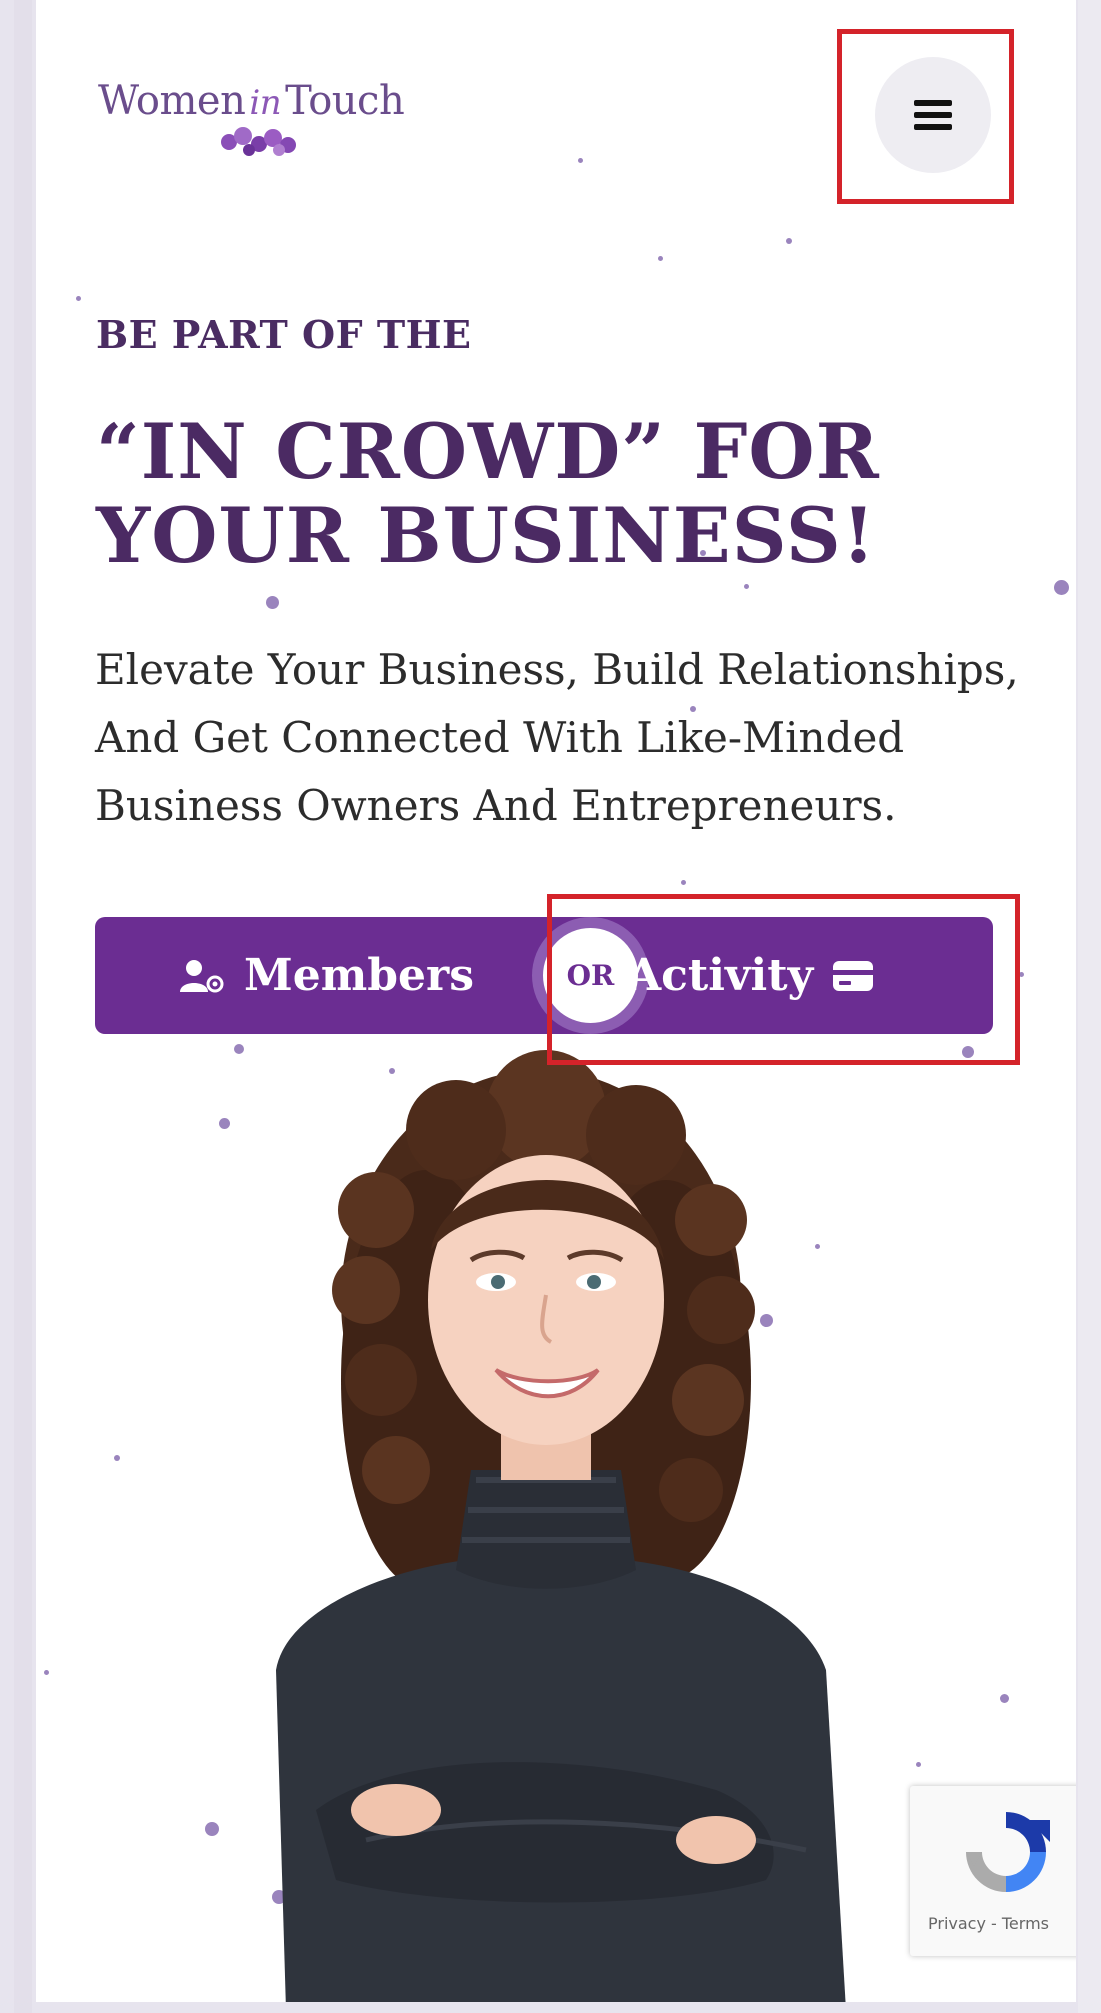 This screenshot has height=2013, width=1101. I want to click on page-left-edge, so click(23, 1006).